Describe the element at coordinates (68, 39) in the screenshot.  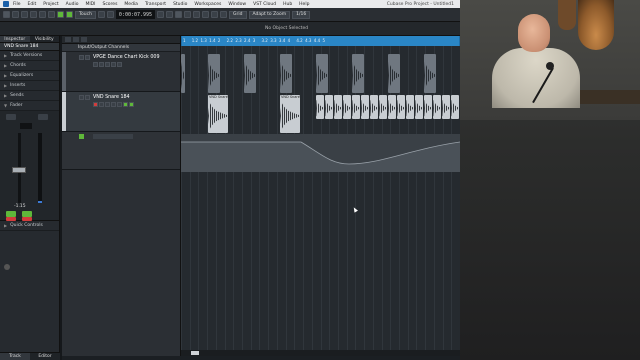
I see `add-track-icon` at that location.